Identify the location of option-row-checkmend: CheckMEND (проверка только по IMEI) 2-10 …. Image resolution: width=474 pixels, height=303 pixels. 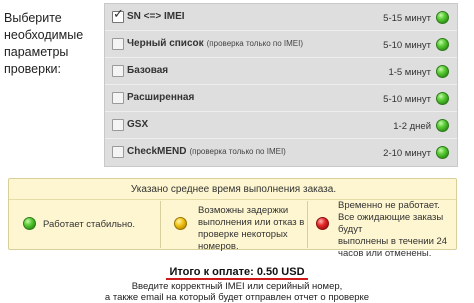
(281, 152).